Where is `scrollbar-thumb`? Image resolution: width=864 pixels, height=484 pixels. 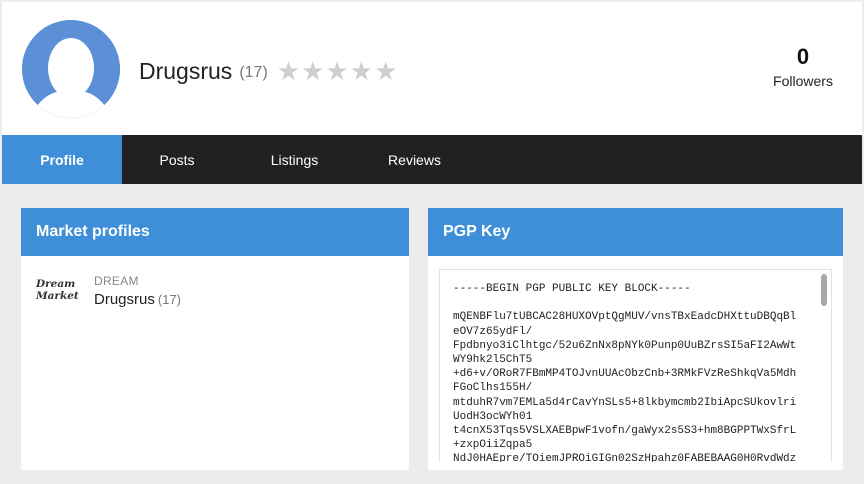 scrollbar-thumb is located at coordinates (824, 290).